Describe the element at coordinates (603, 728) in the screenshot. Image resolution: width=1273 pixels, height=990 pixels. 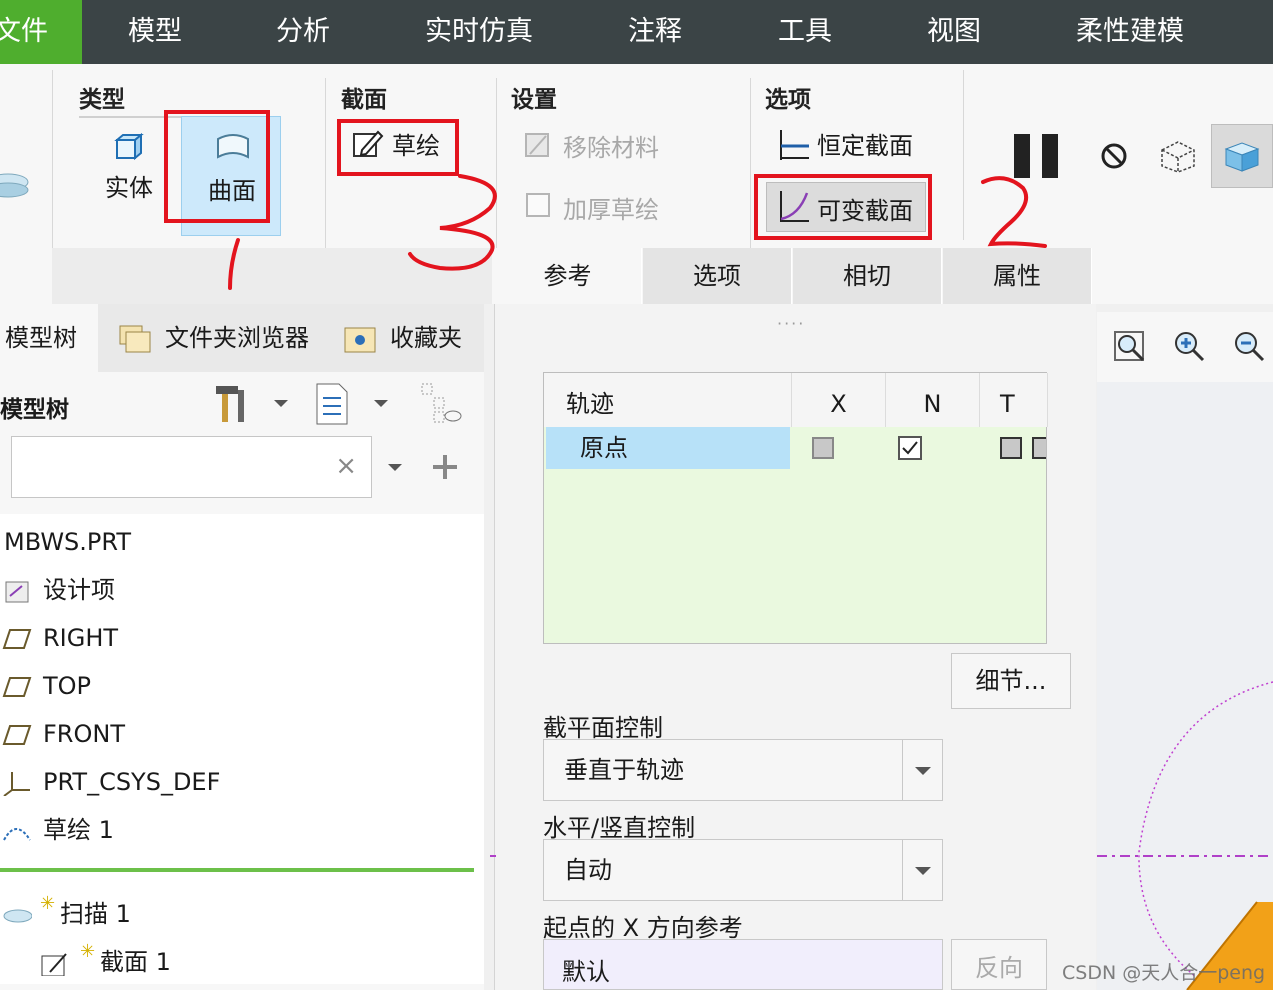
I see `section-plane-control-label: 截平面控制` at that location.